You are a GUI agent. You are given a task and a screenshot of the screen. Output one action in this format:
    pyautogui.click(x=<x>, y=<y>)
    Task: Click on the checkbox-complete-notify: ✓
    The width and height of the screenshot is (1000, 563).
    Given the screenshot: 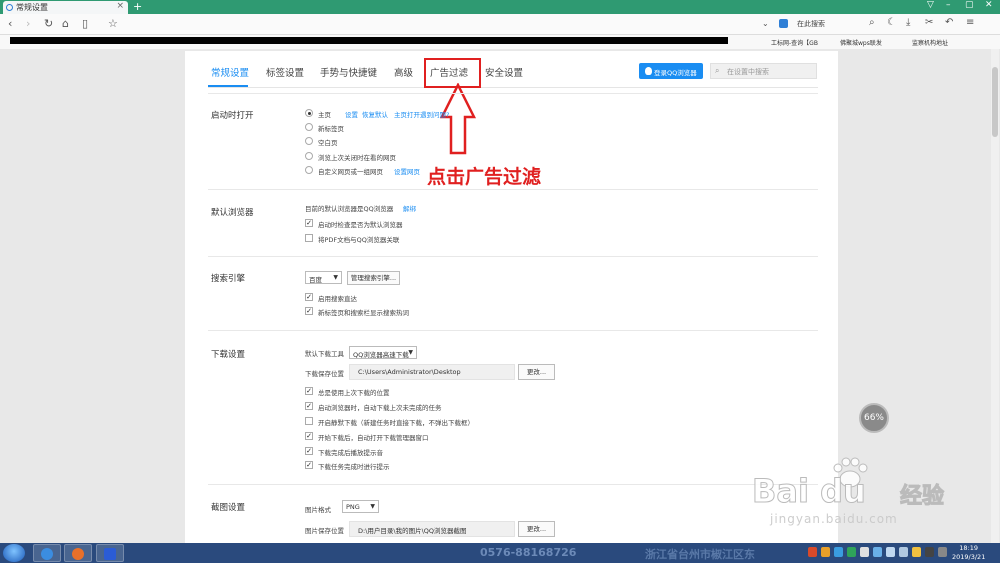 What is the action you would take?
    pyautogui.click(x=309, y=465)
    